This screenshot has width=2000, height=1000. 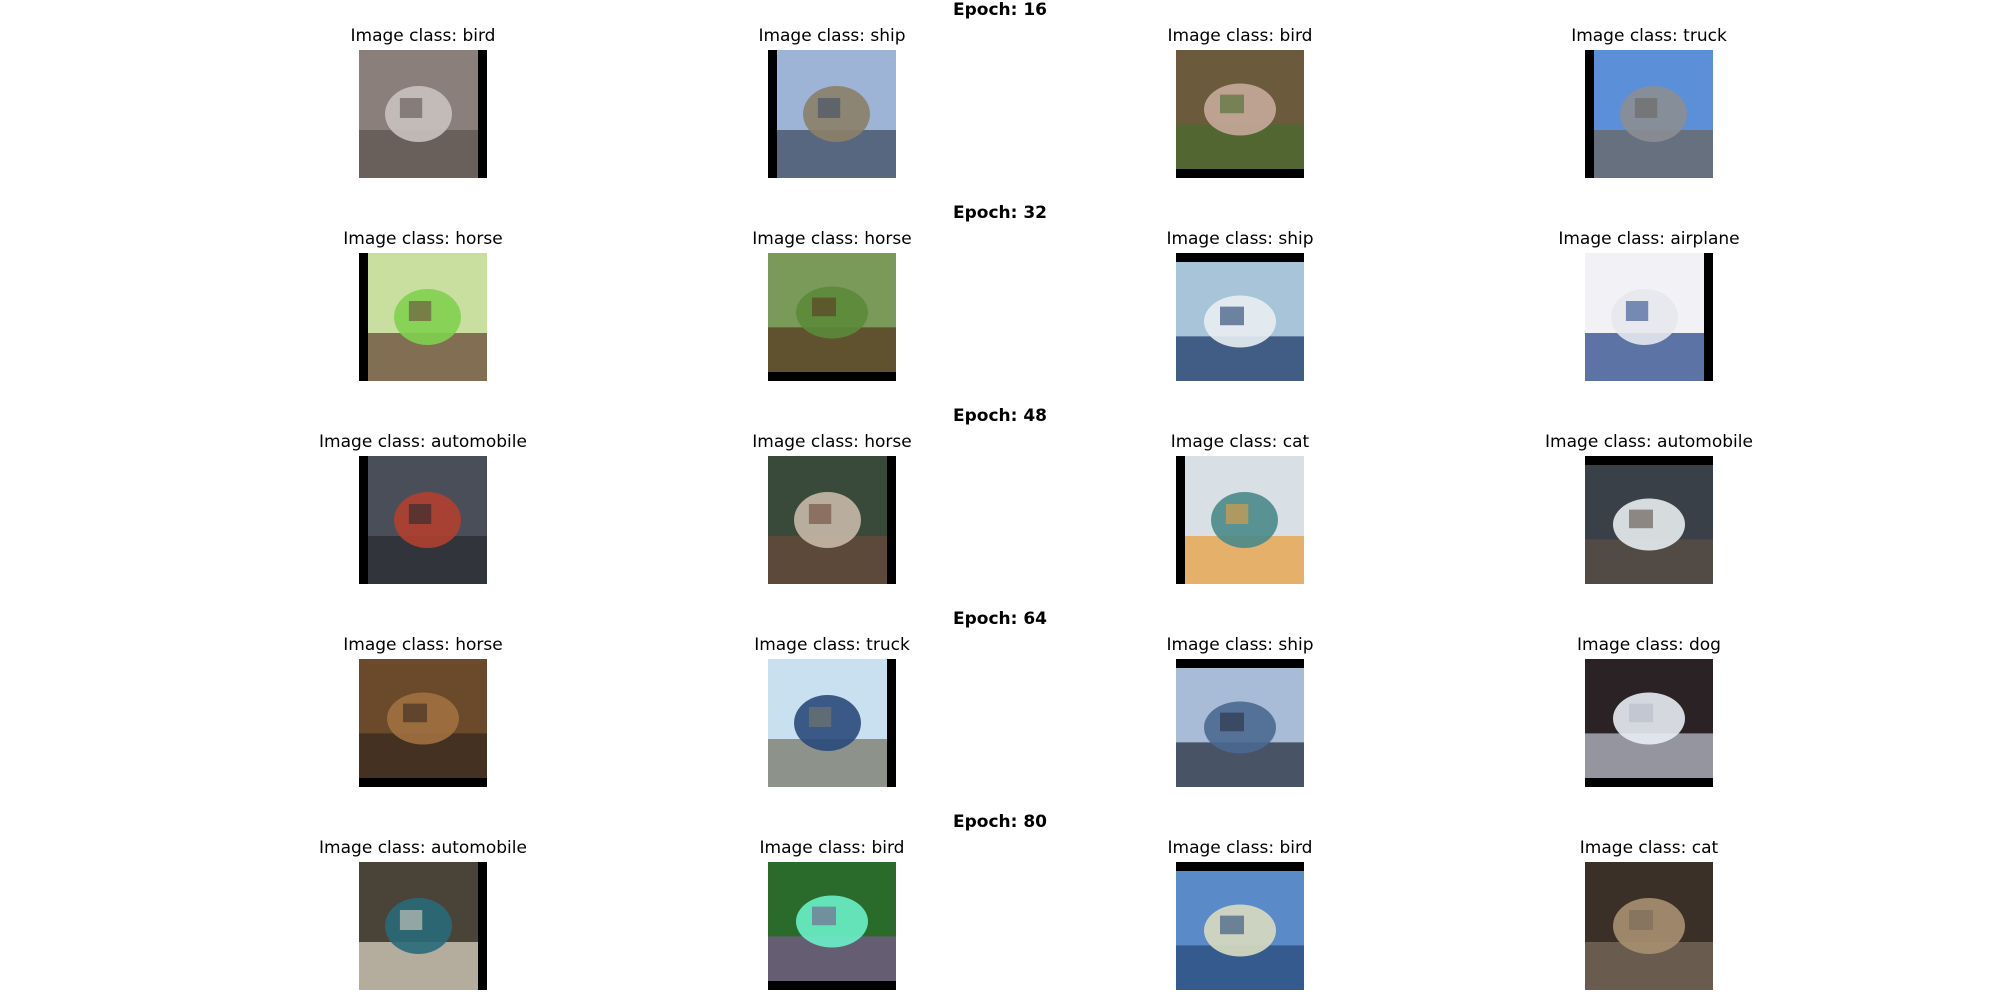 What do you see at coordinates (1649, 239) in the screenshot?
I see `image-class-caption: Image class: airplane` at bounding box center [1649, 239].